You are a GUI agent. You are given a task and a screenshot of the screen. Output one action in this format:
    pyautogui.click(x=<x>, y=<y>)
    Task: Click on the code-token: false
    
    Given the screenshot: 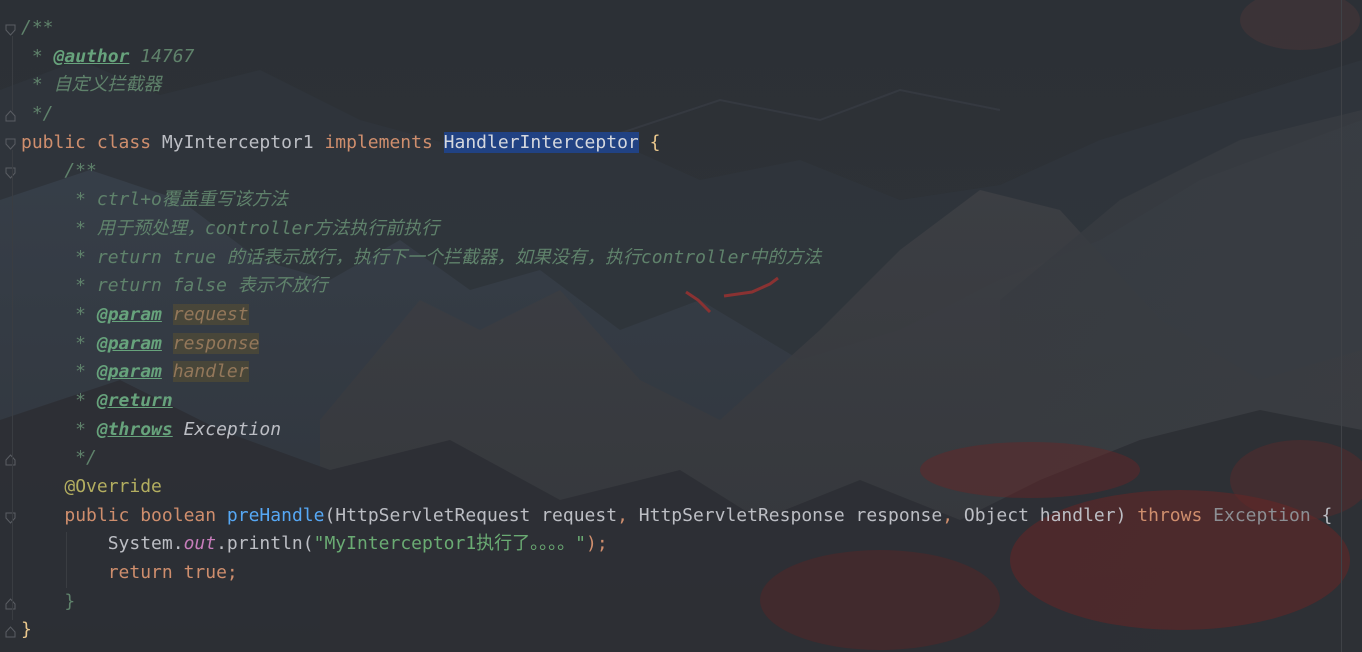 What is the action you would take?
    pyautogui.click(x=199, y=286)
    